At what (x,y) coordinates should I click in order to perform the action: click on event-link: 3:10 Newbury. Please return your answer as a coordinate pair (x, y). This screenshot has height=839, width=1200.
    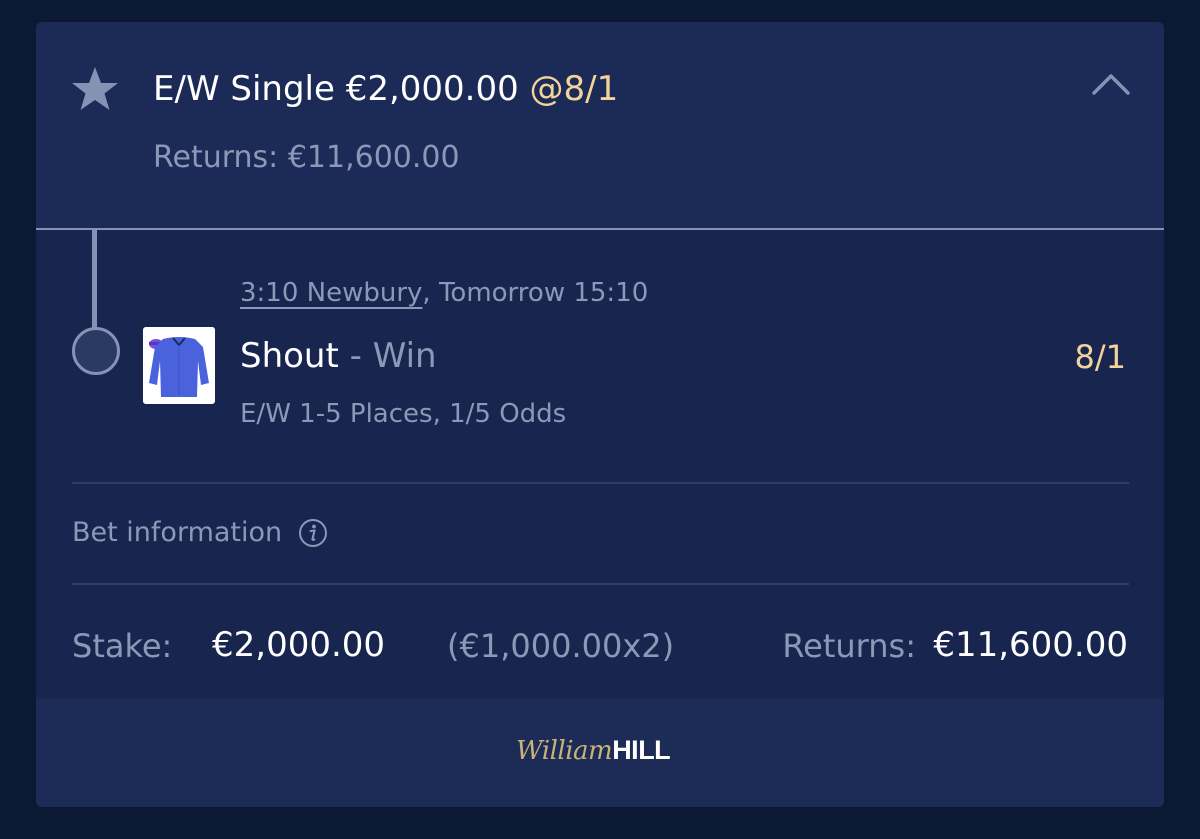
    Looking at the image, I should click on (331, 293).